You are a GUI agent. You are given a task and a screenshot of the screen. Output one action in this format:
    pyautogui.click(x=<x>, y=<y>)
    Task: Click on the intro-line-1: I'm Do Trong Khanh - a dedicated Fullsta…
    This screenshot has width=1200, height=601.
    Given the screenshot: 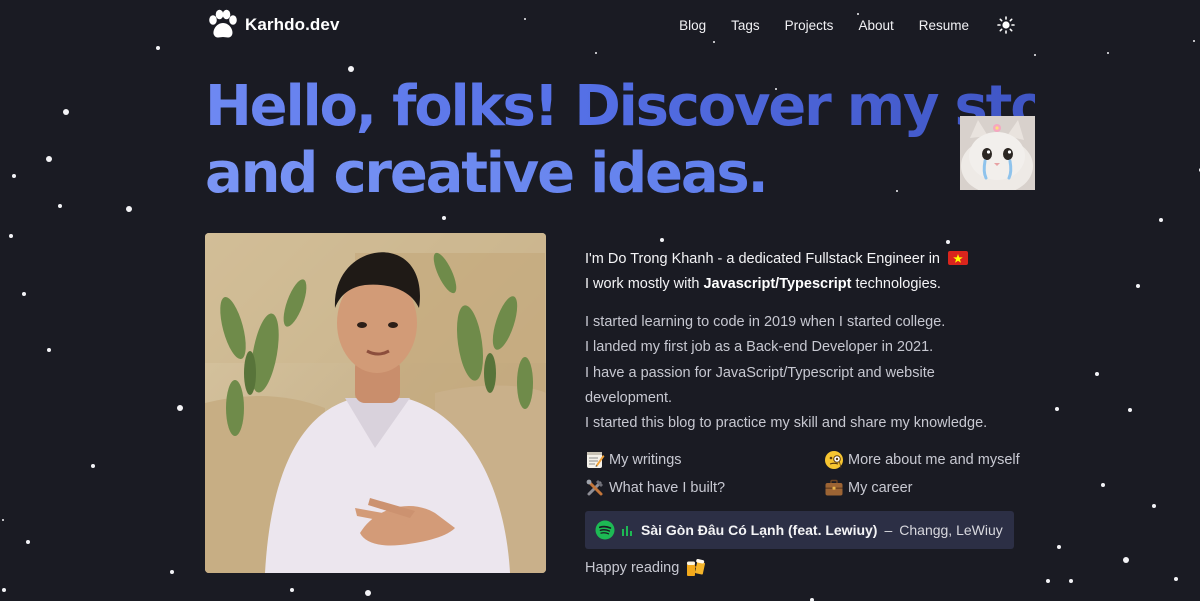 What is the action you would take?
    pyautogui.click(x=805, y=259)
    